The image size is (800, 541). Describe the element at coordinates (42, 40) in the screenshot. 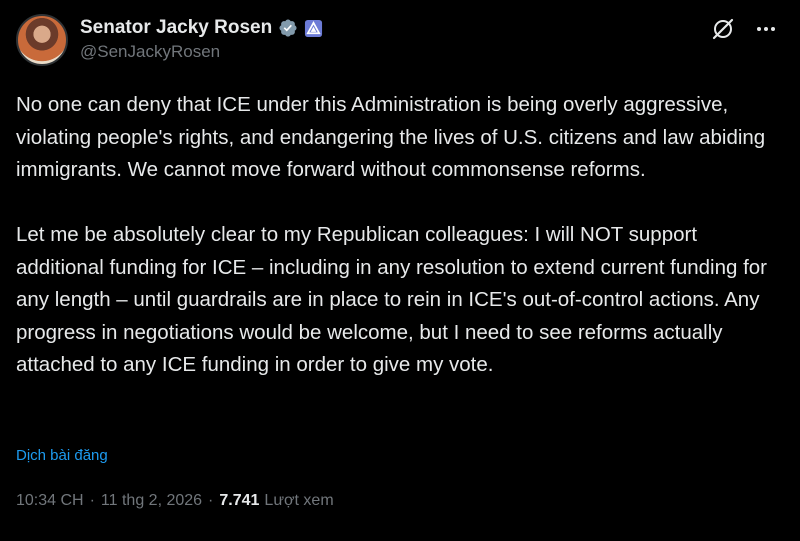

I see `avatar` at that location.